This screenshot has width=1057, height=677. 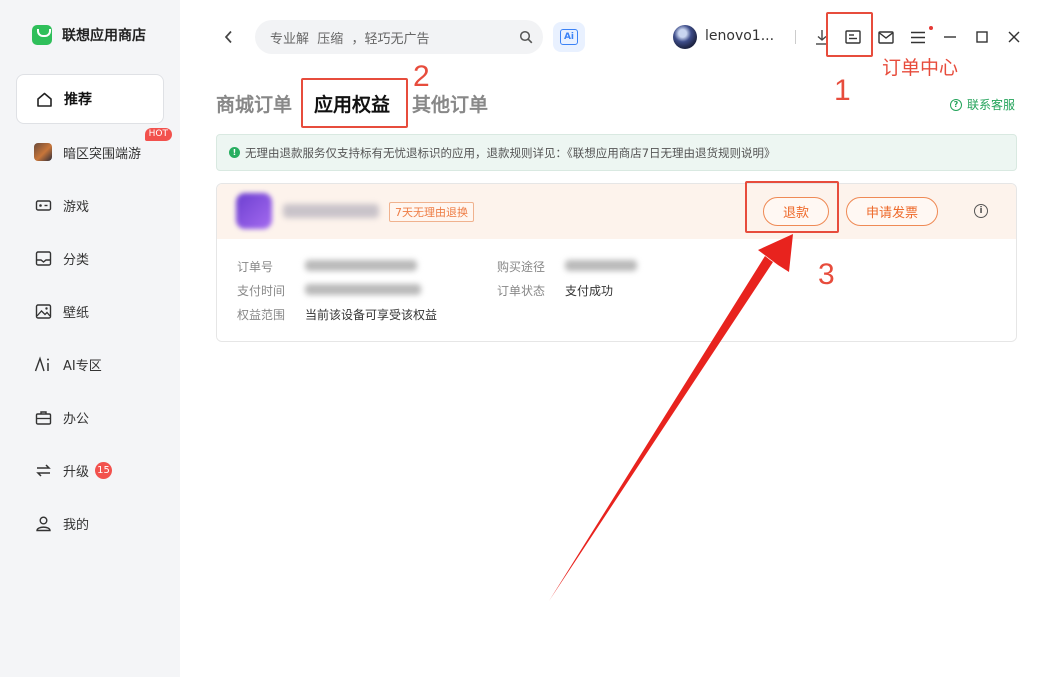 I want to click on avatar, so click(x=685, y=37).